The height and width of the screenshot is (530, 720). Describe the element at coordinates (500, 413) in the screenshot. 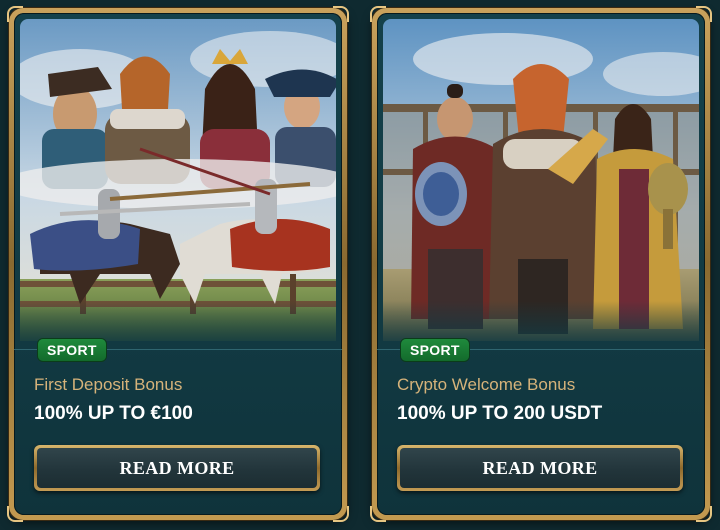

I see `bonus-offer: 100% UP TO 200 USDT` at that location.